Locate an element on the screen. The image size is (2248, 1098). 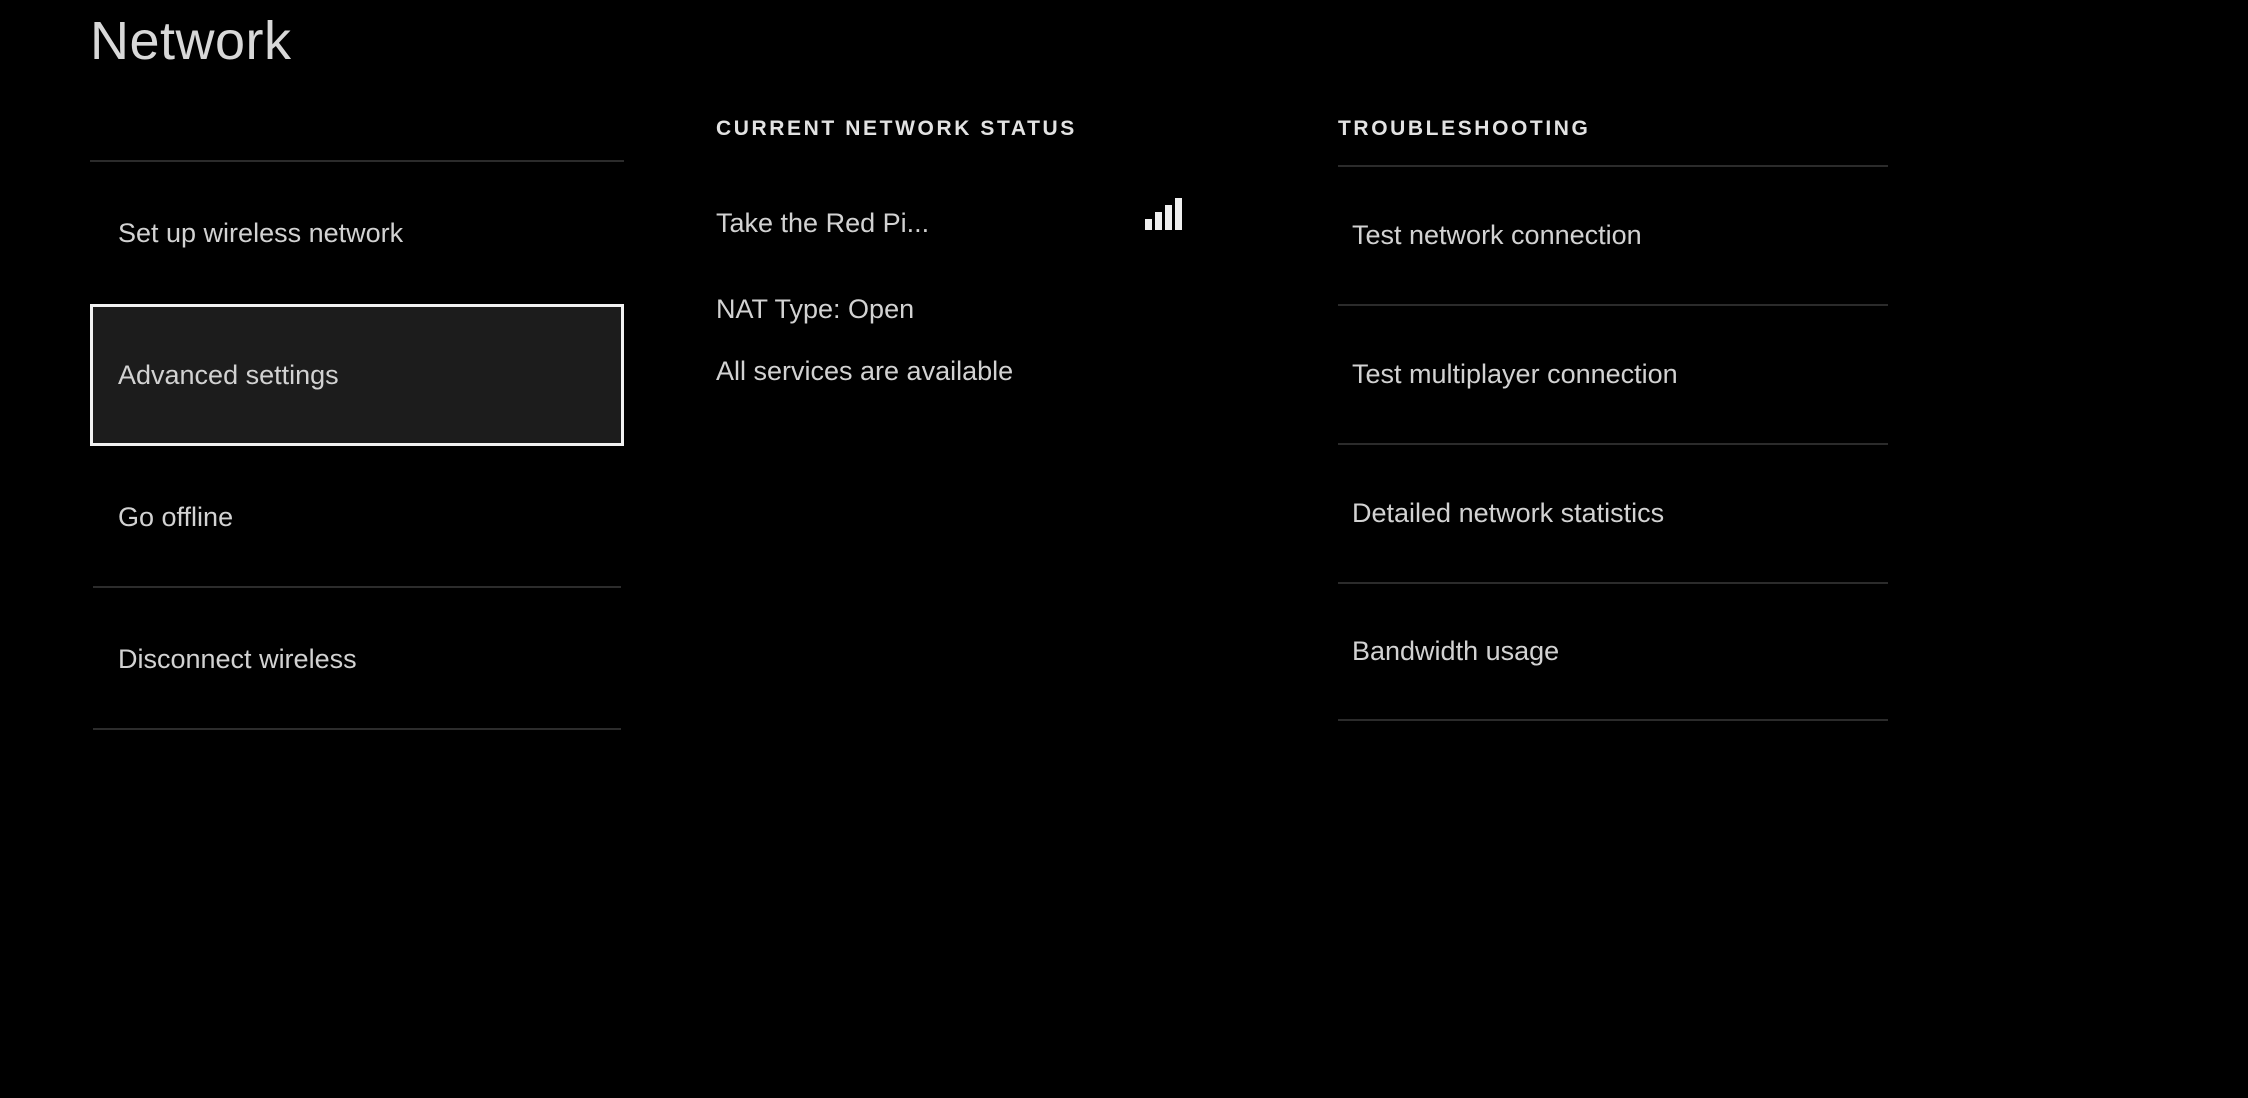
services-status-row: All services are available is located at coordinates (1016, 371).